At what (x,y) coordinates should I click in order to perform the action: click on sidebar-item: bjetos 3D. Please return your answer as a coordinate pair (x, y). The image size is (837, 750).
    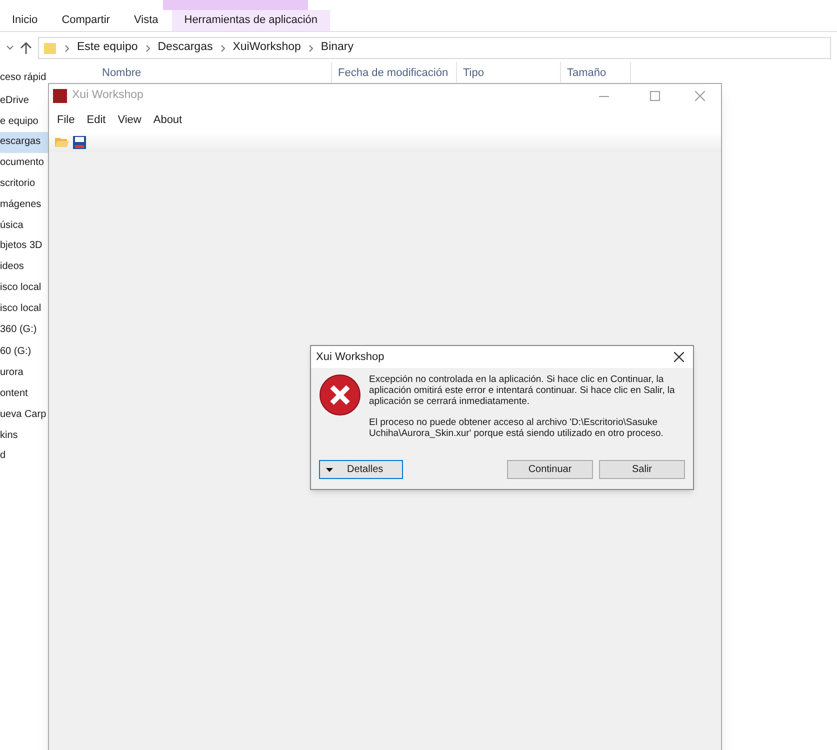
    Looking at the image, I should click on (24, 247).